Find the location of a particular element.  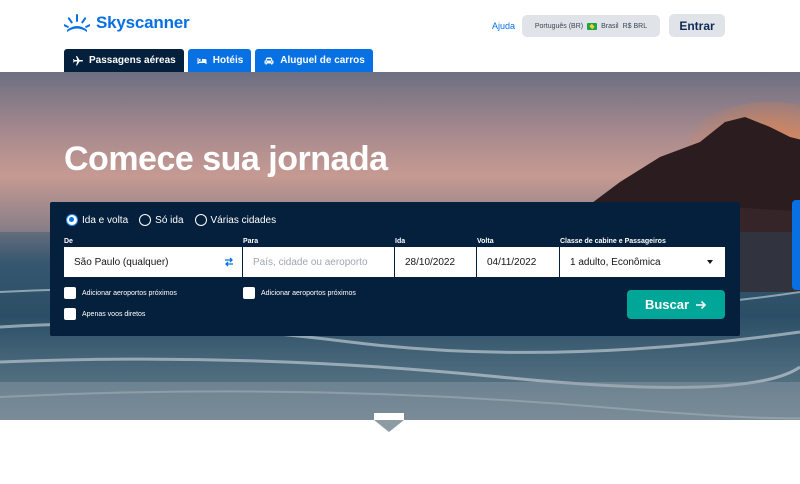

trip-type-options: Ida e volta Só ida Várias cidades is located at coordinates (171, 220).